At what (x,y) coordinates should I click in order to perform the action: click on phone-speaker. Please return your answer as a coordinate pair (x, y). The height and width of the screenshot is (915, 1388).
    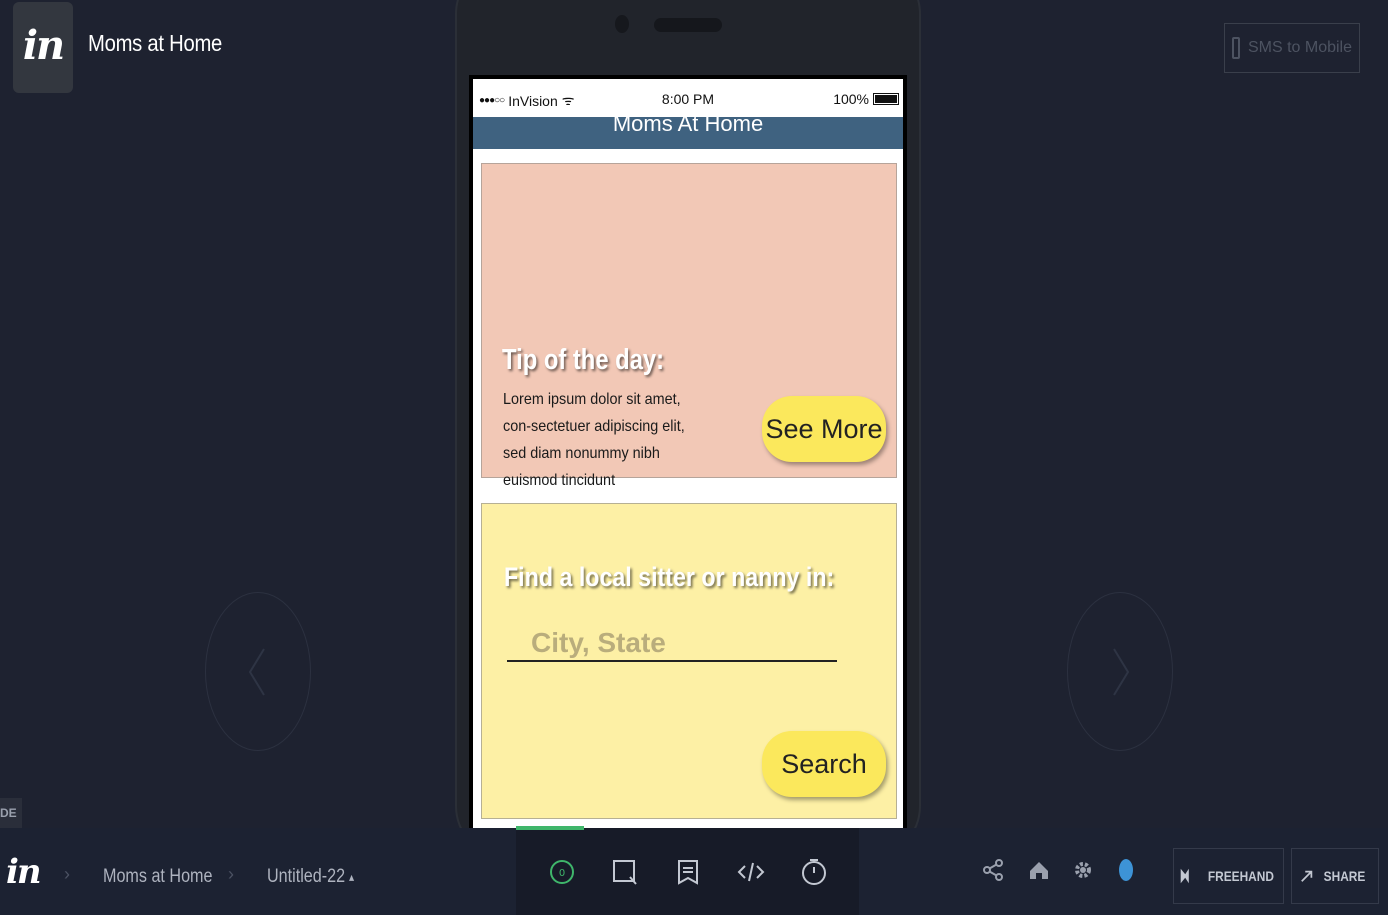
    Looking at the image, I should click on (688, 25).